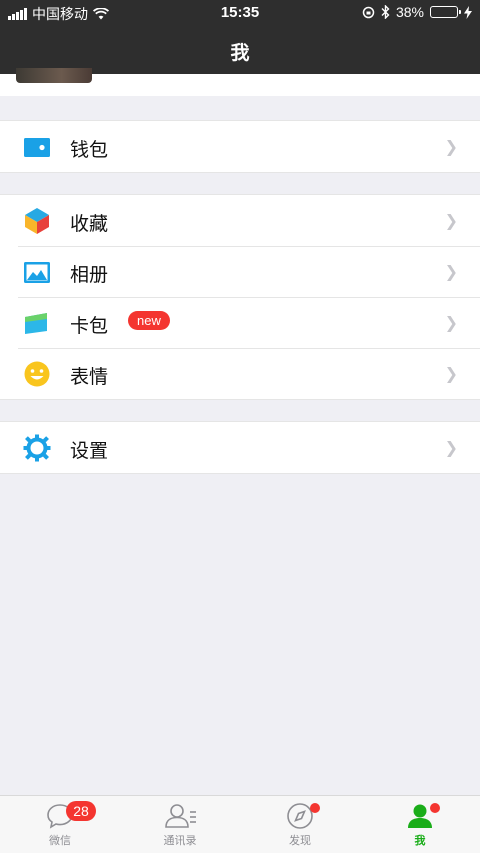 Image resolution: width=480 pixels, height=853 pixels. What do you see at coordinates (37, 221) in the screenshot?
I see `favorites-icon` at bounding box center [37, 221].